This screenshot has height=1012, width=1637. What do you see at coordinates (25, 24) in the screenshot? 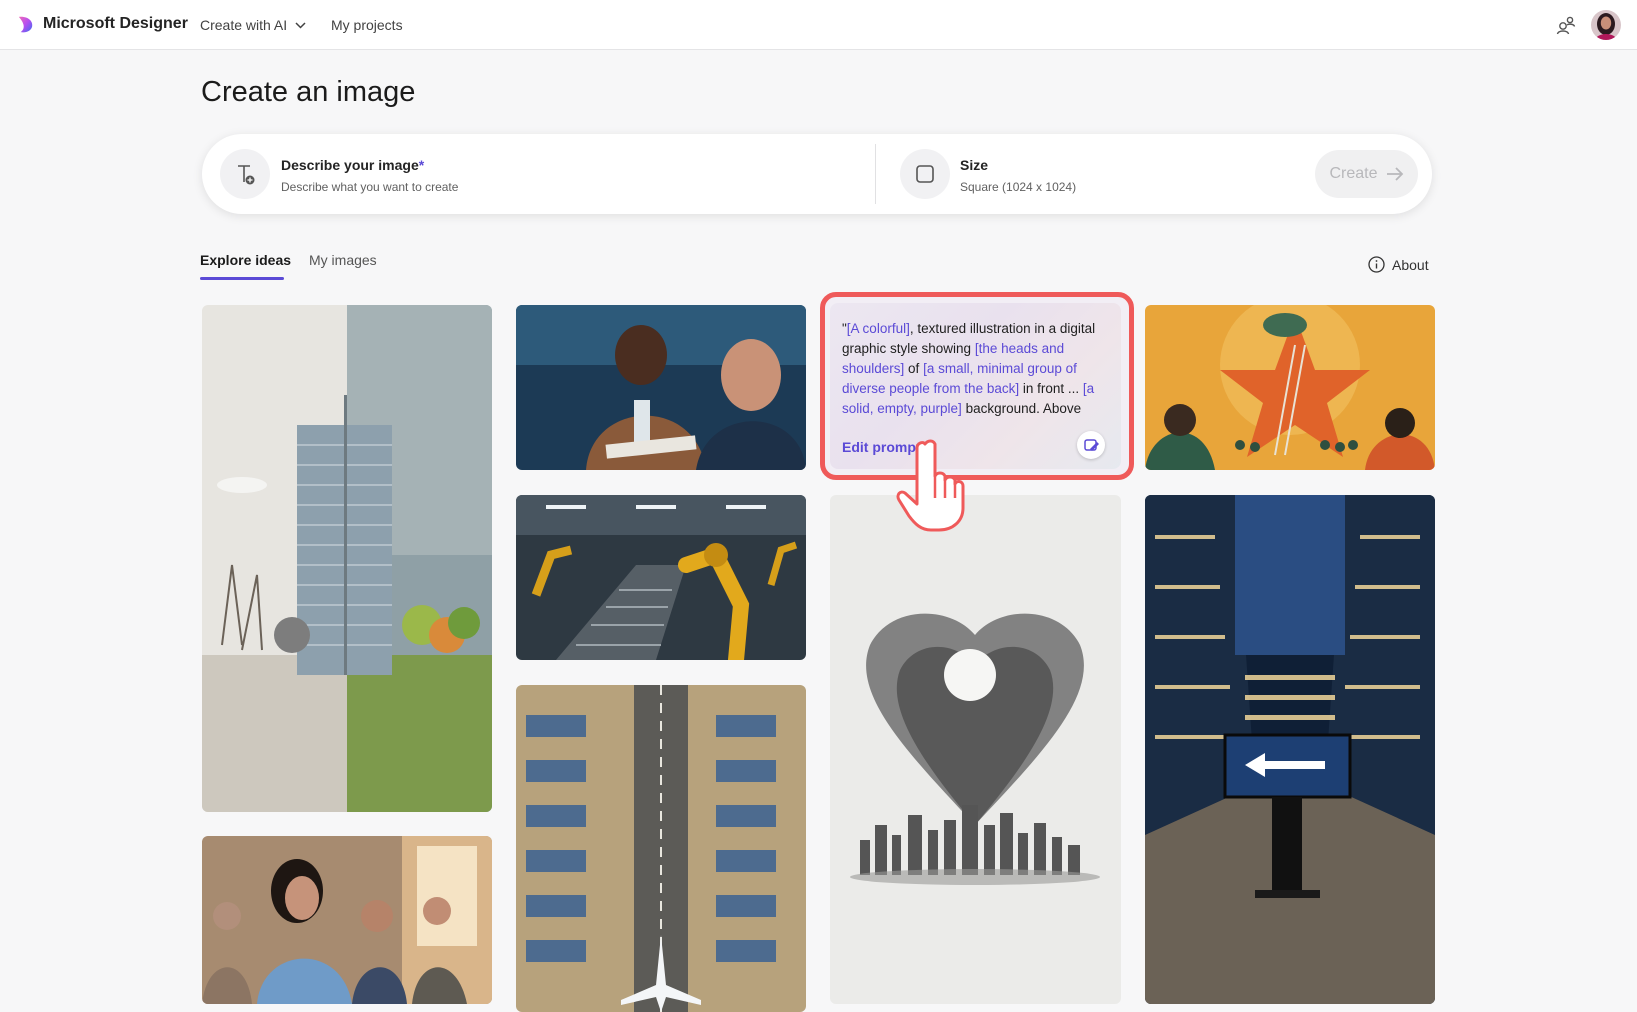
I see `designer-logo-icon` at bounding box center [25, 24].